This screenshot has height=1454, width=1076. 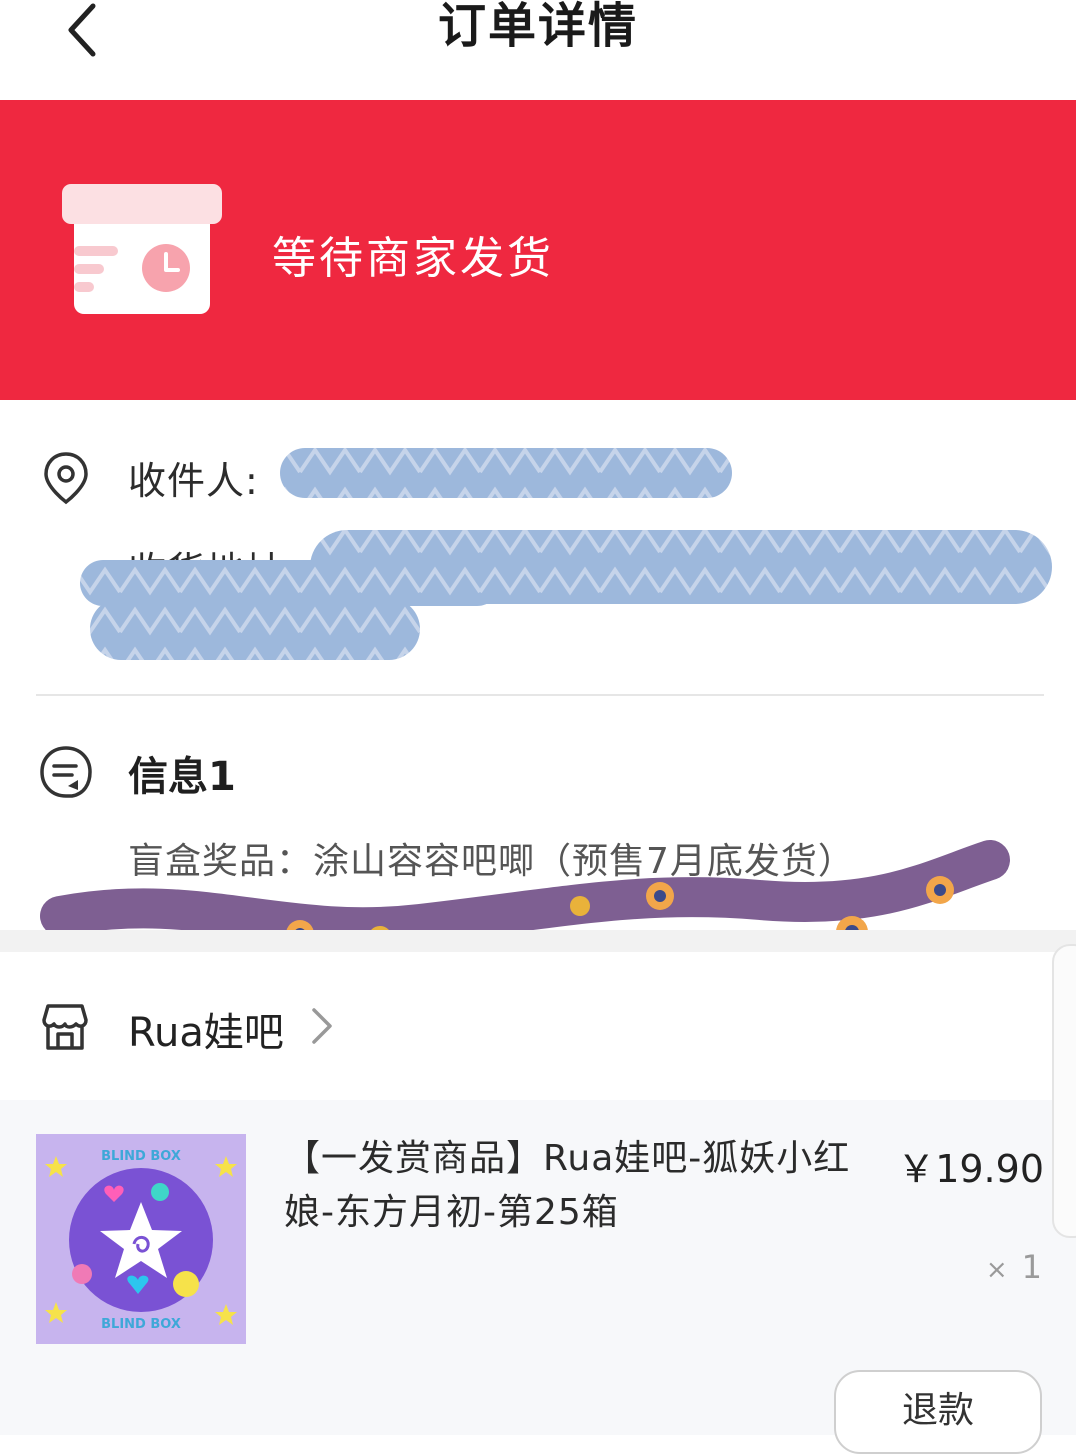 What do you see at coordinates (538, 1026) in the screenshot?
I see `shop-link: Rua娃吧` at bounding box center [538, 1026].